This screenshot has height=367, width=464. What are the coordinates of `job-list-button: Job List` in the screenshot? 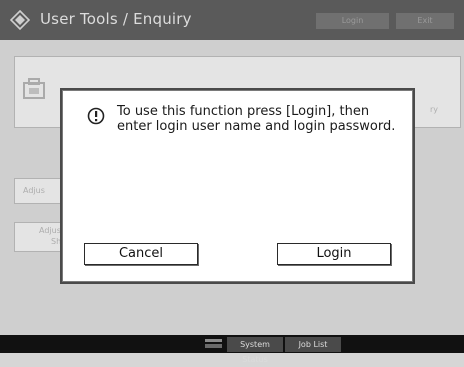 It's located at (313, 344).